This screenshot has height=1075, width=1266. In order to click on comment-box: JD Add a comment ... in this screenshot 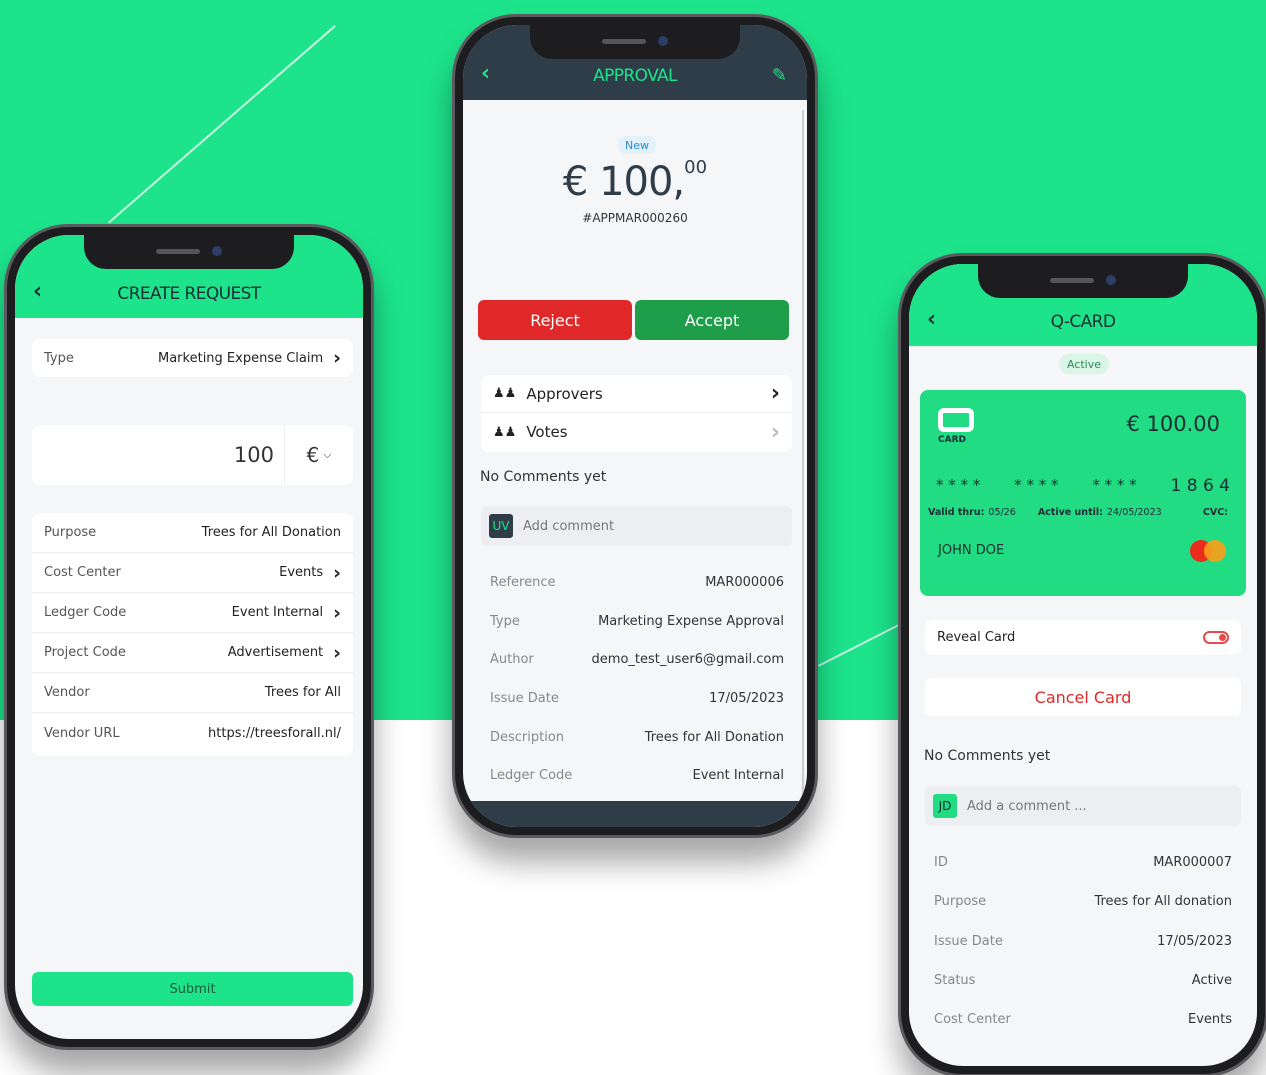, I will do `click(1083, 806)`.